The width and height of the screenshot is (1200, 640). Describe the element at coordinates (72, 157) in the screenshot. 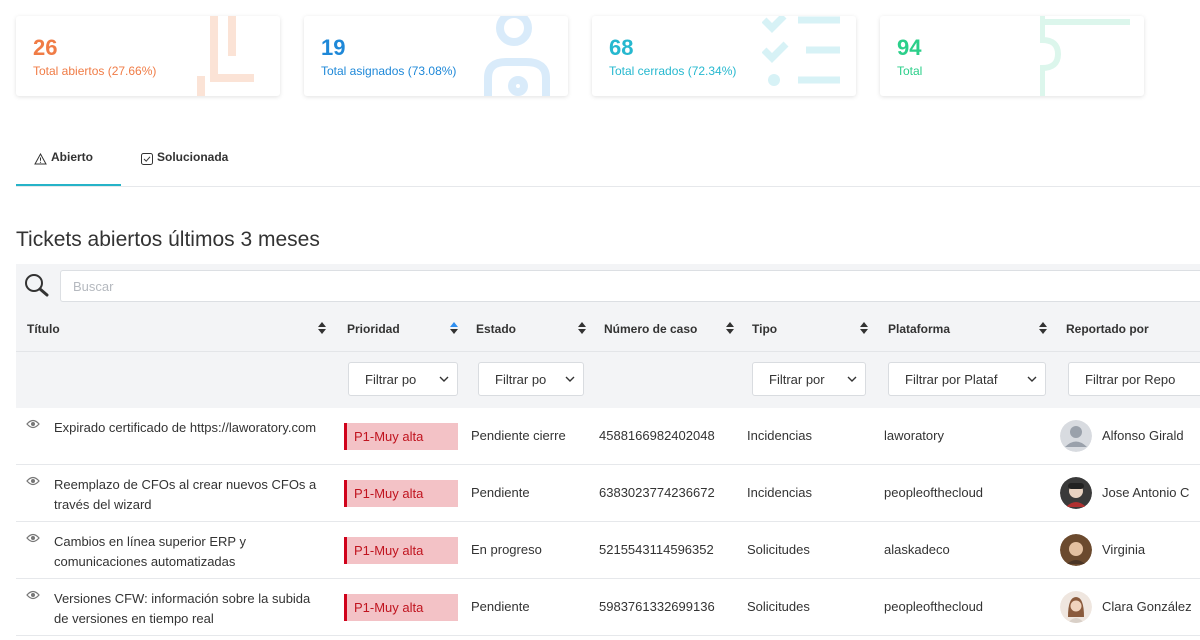

I see `tab-label: Abierto` at that location.